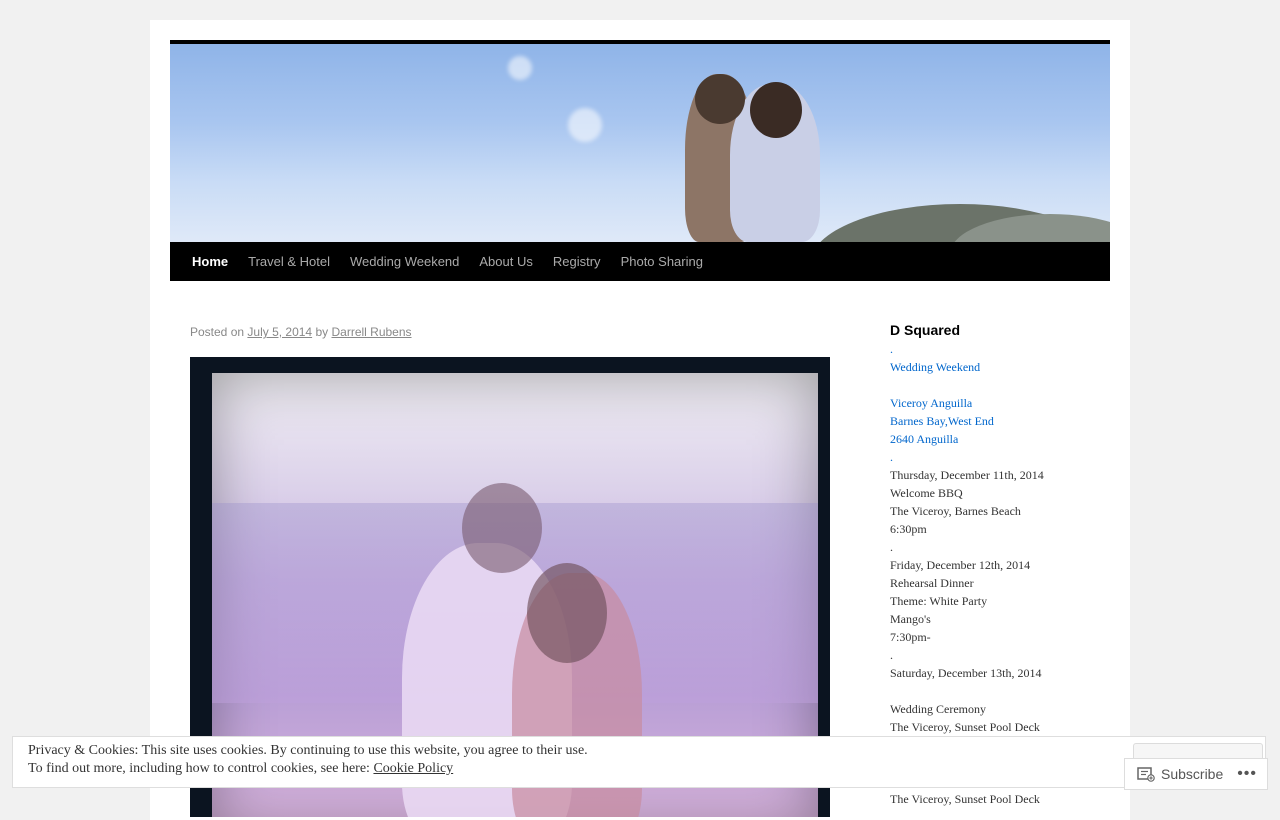 Image resolution: width=1280 pixels, height=820 pixels. I want to click on post-author-link: Darrell Rubens, so click(371, 332).